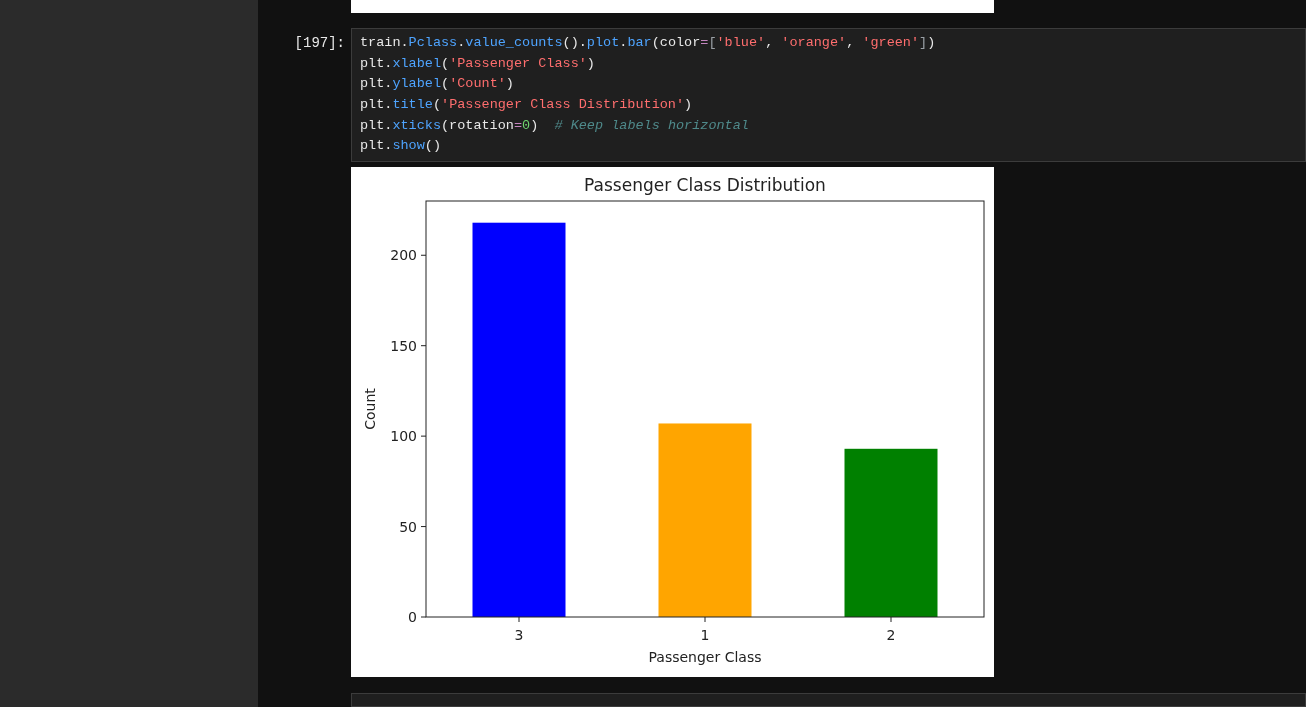 The image size is (1306, 707). I want to click on code-editor: train.Pclass.value_counts().plot.bar(color=['blue', 'orange', 'green']) plt.xlabel('Passenger Class') plt.ylabel('Count') plt.title('Passenger Class Distribution') plt.xticks(rotation=0) # Keep labels horizontal plt.show(), so click(828, 95).